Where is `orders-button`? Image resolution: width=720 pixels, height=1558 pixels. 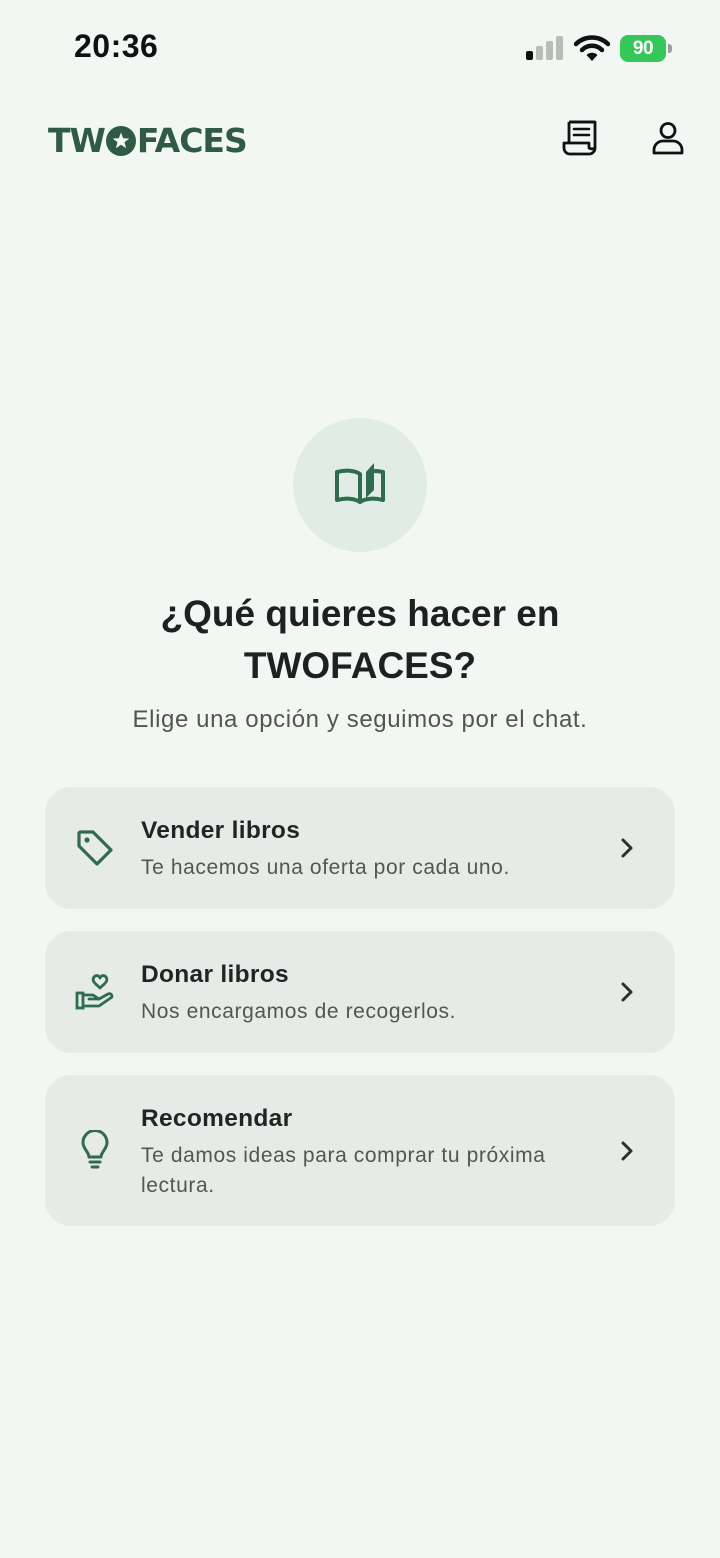 orders-button is located at coordinates (580, 140).